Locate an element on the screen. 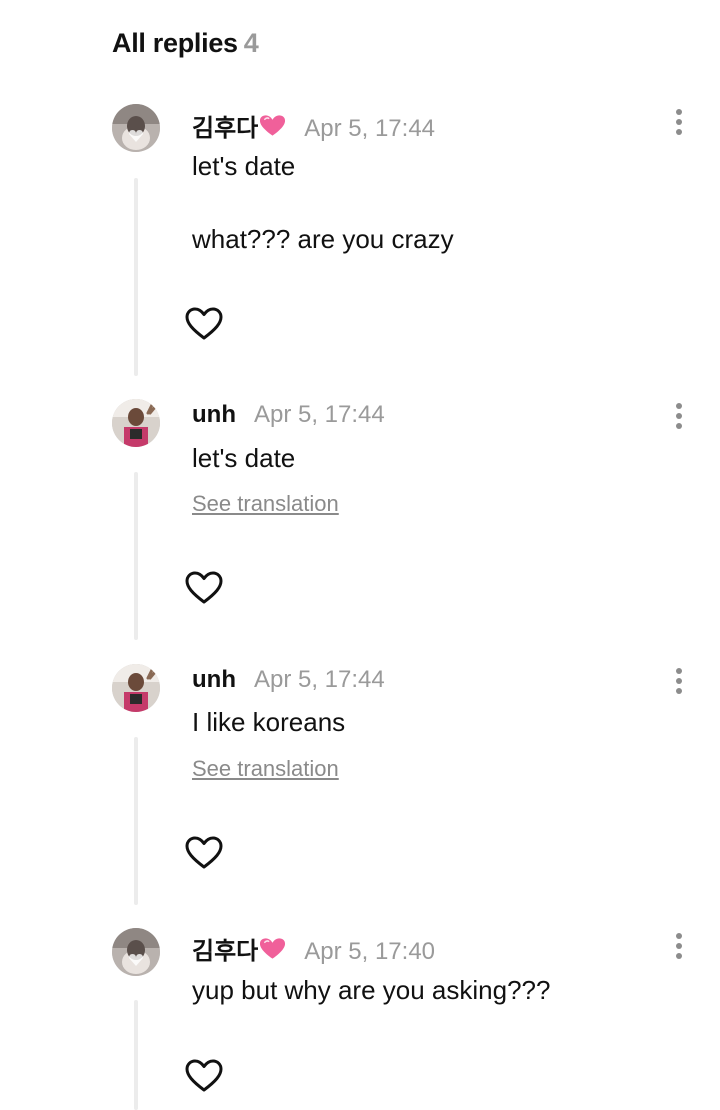  replies-title: All replies is located at coordinates (175, 43).